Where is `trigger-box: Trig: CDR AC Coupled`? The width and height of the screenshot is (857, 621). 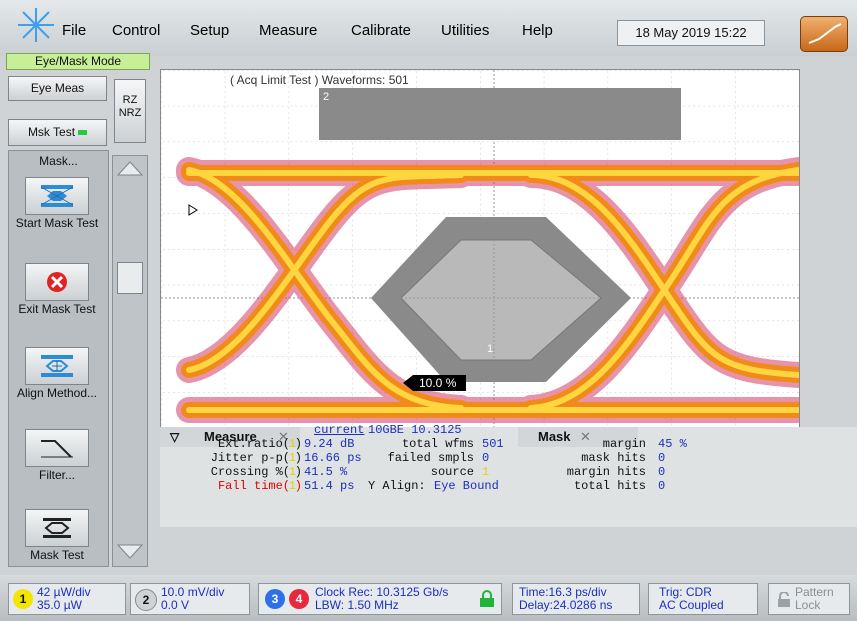 trigger-box: Trig: CDR AC Coupled is located at coordinates (703, 599).